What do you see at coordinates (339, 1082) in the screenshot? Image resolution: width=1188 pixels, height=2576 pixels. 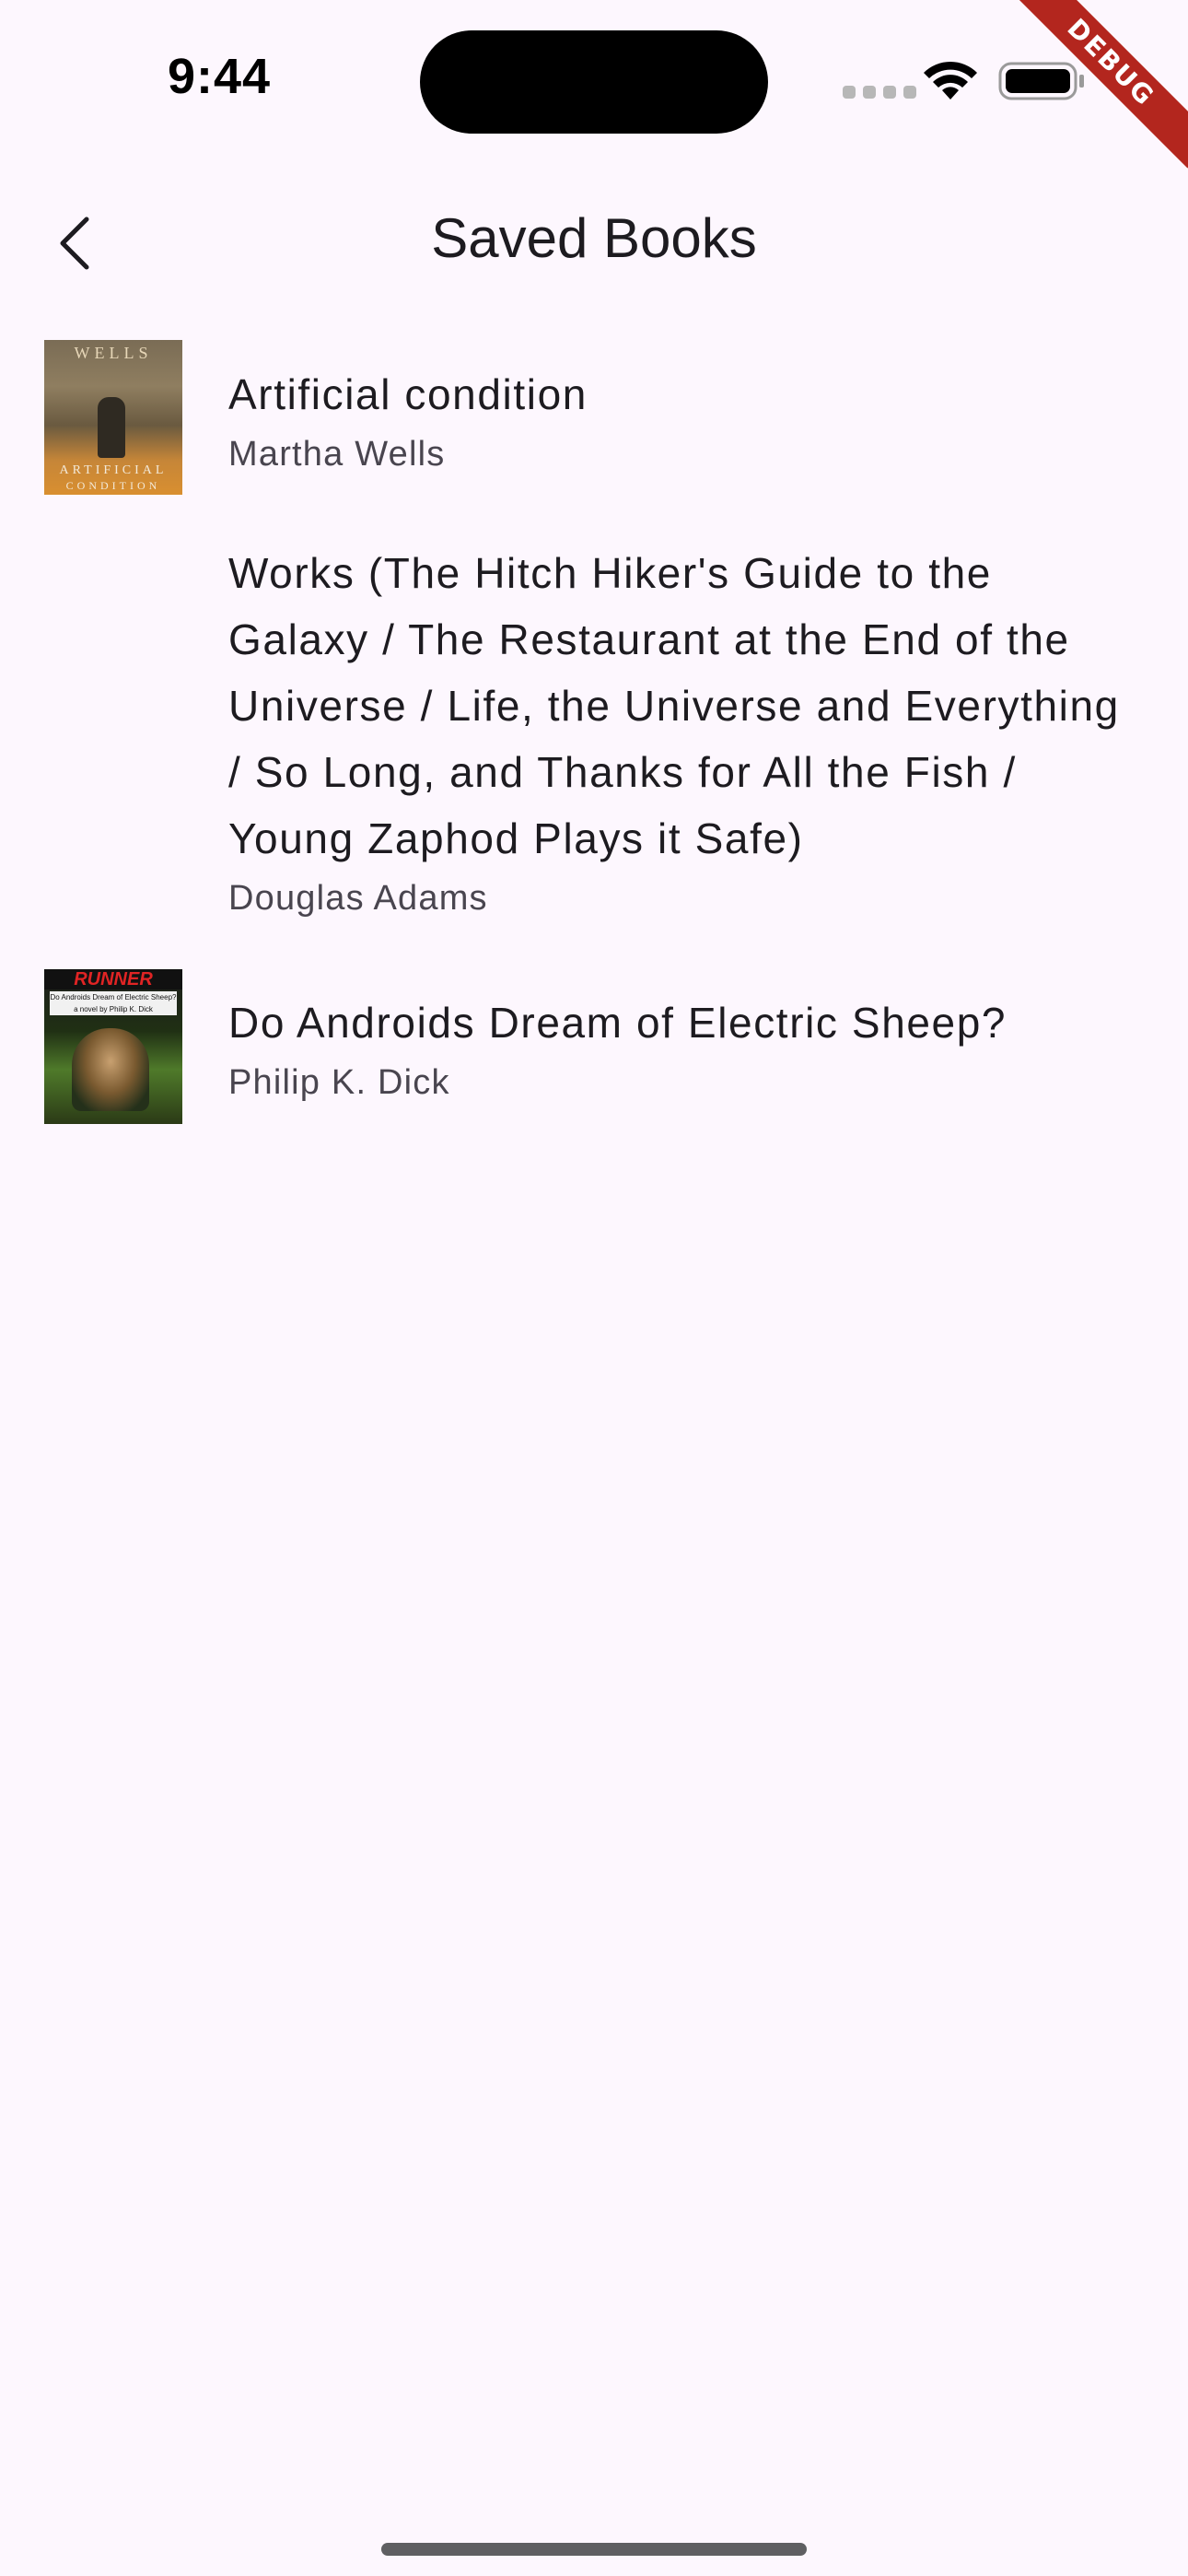 I see `book-author: Philip K. Dick` at bounding box center [339, 1082].